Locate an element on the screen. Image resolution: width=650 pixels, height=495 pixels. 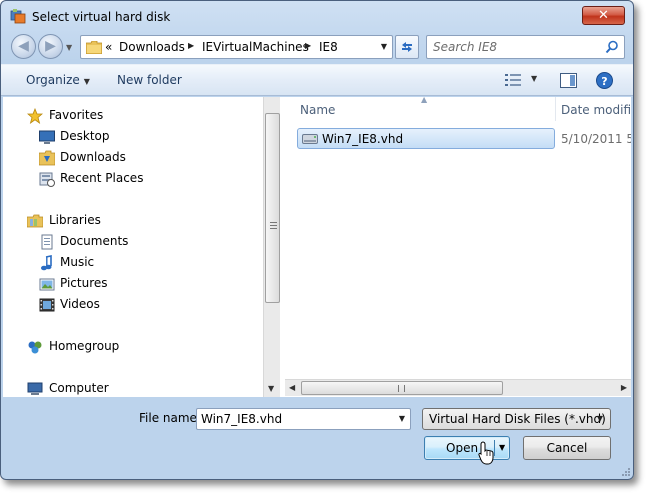
nav-group-computer: Computer is located at coordinates (133, 388).